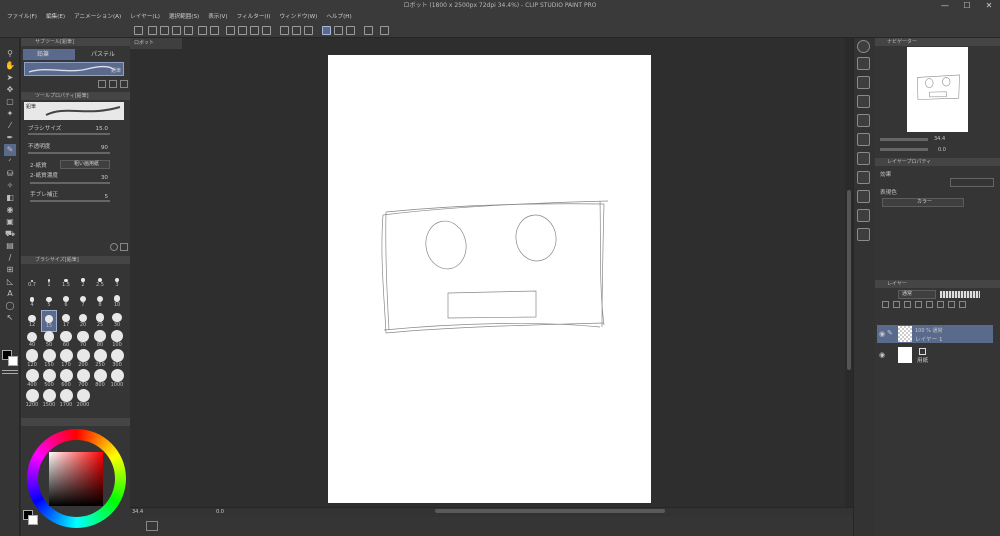 This screenshot has width=1000, height=536. Describe the element at coordinates (10, 270) in the screenshot. I see `frame-icon: ⊞` at that location.